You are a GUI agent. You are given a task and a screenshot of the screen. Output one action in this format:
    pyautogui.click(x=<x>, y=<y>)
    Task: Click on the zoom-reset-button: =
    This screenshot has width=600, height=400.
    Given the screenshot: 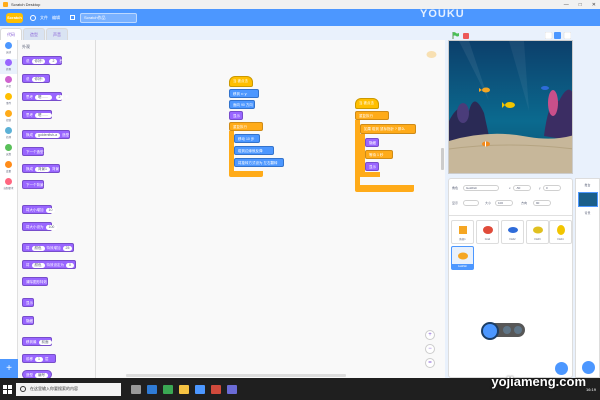 What is the action you would take?
    pyautogui.click(x=430, y=363)
    